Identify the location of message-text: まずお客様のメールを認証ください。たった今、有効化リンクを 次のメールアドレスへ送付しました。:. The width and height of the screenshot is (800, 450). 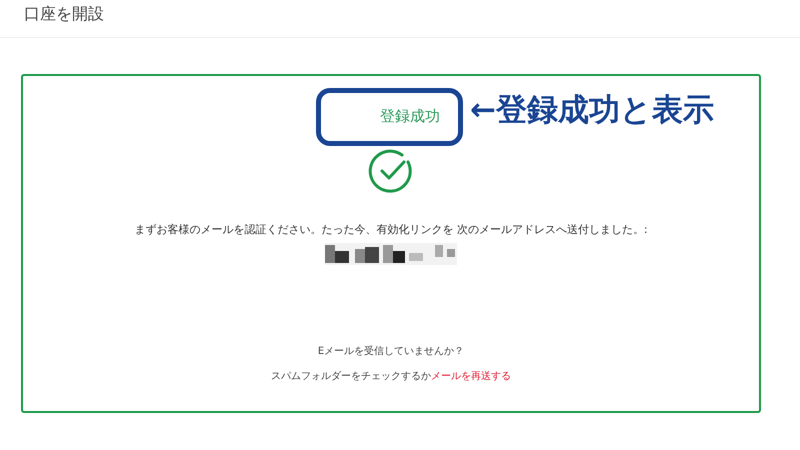
(391, 229).